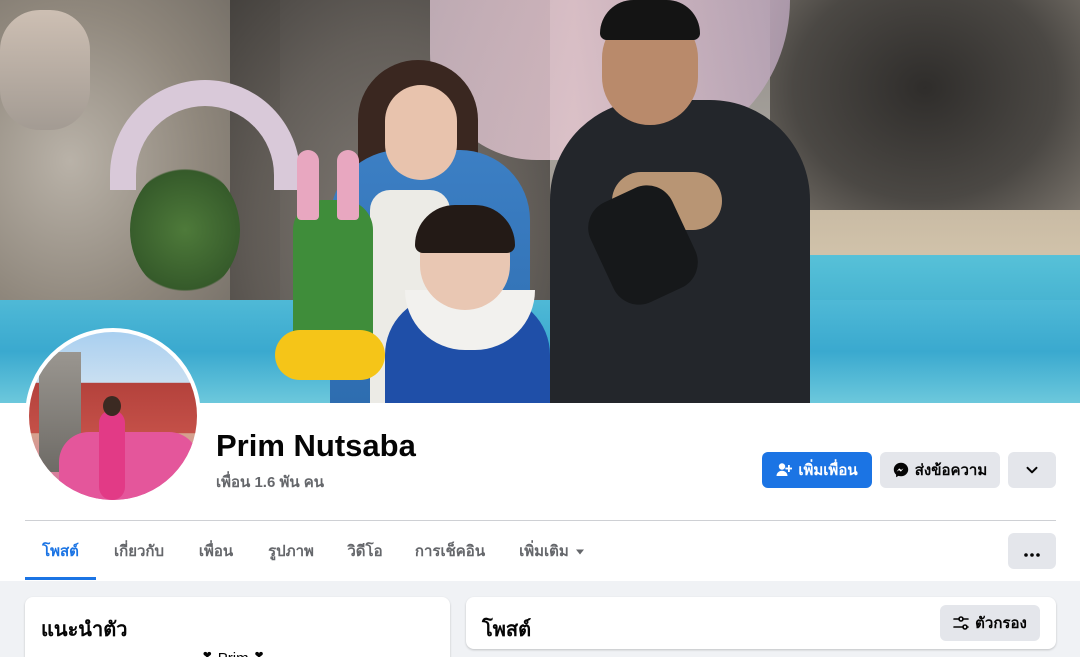  I want to click on tab-label: โพสต์, so click(60, 551).